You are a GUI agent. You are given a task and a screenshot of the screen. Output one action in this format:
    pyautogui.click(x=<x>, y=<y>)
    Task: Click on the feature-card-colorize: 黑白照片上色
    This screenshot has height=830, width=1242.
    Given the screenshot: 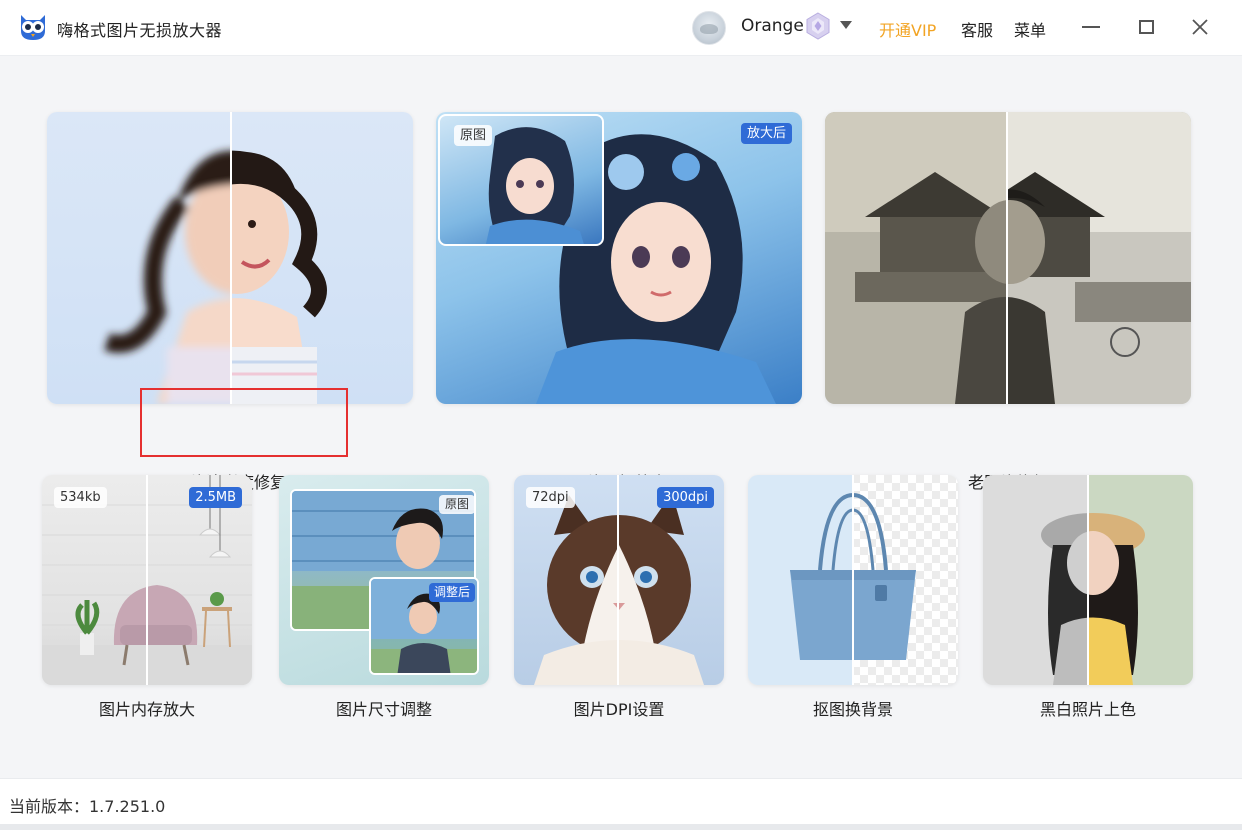 What is the action you would take?
    pyautogui.click(x=1088, y=597)
    